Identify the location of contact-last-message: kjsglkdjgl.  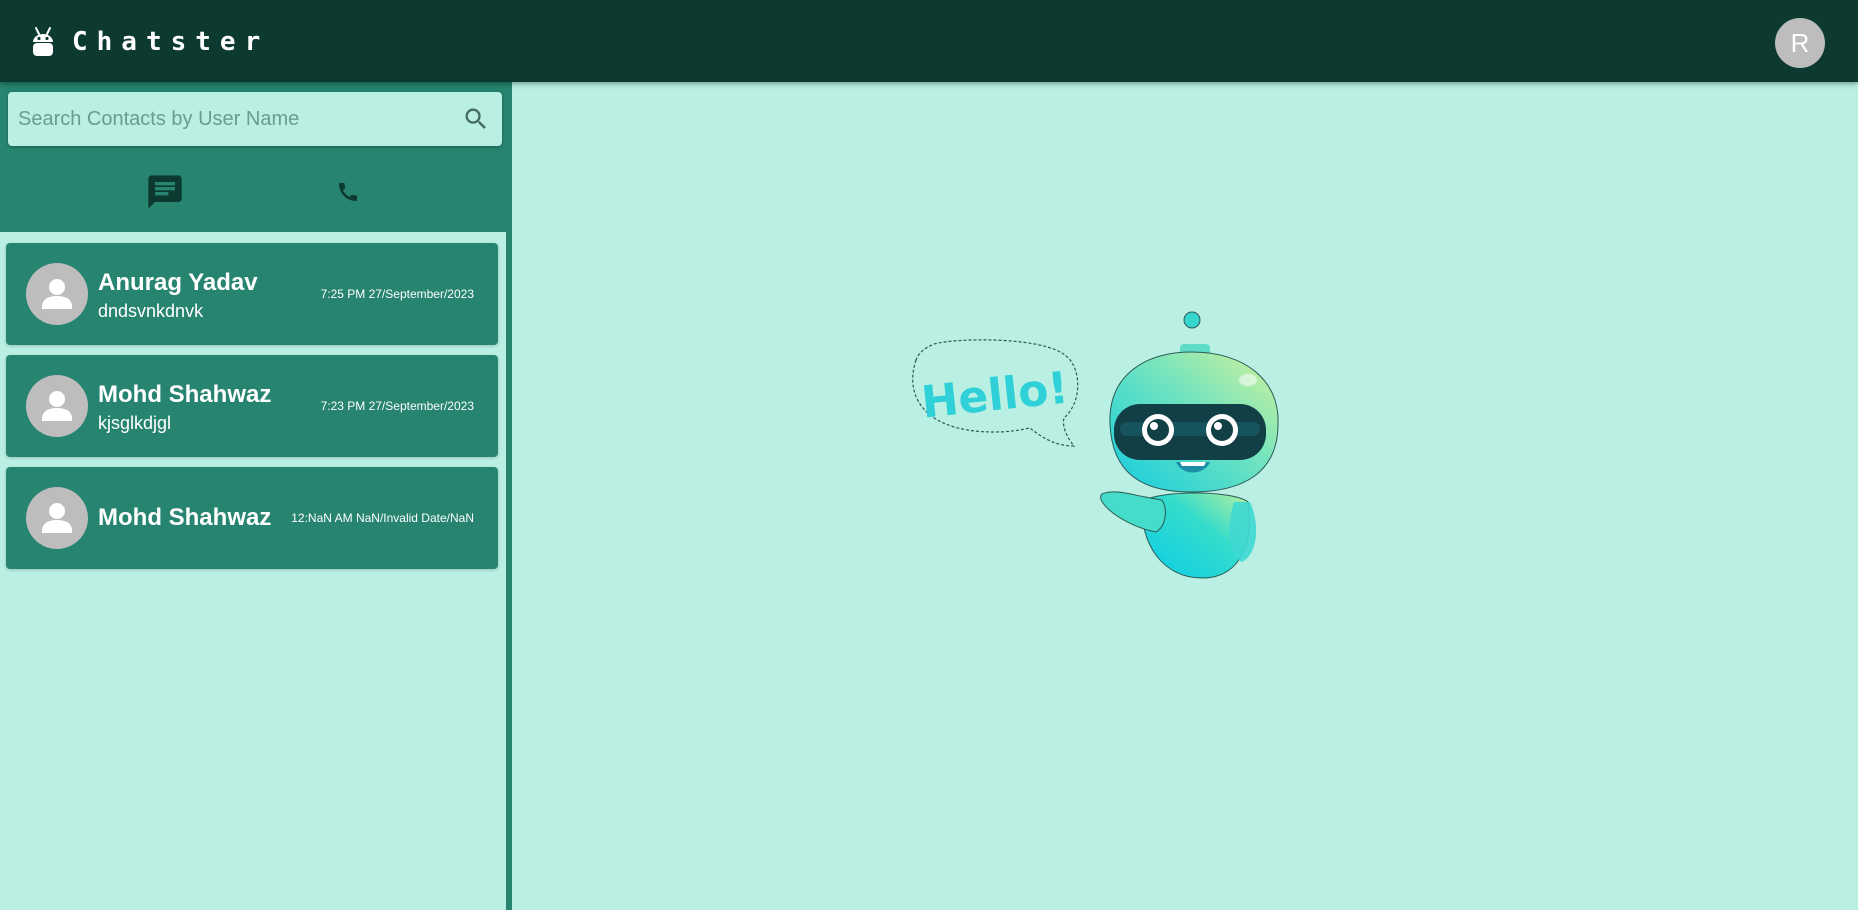
(135, 423).